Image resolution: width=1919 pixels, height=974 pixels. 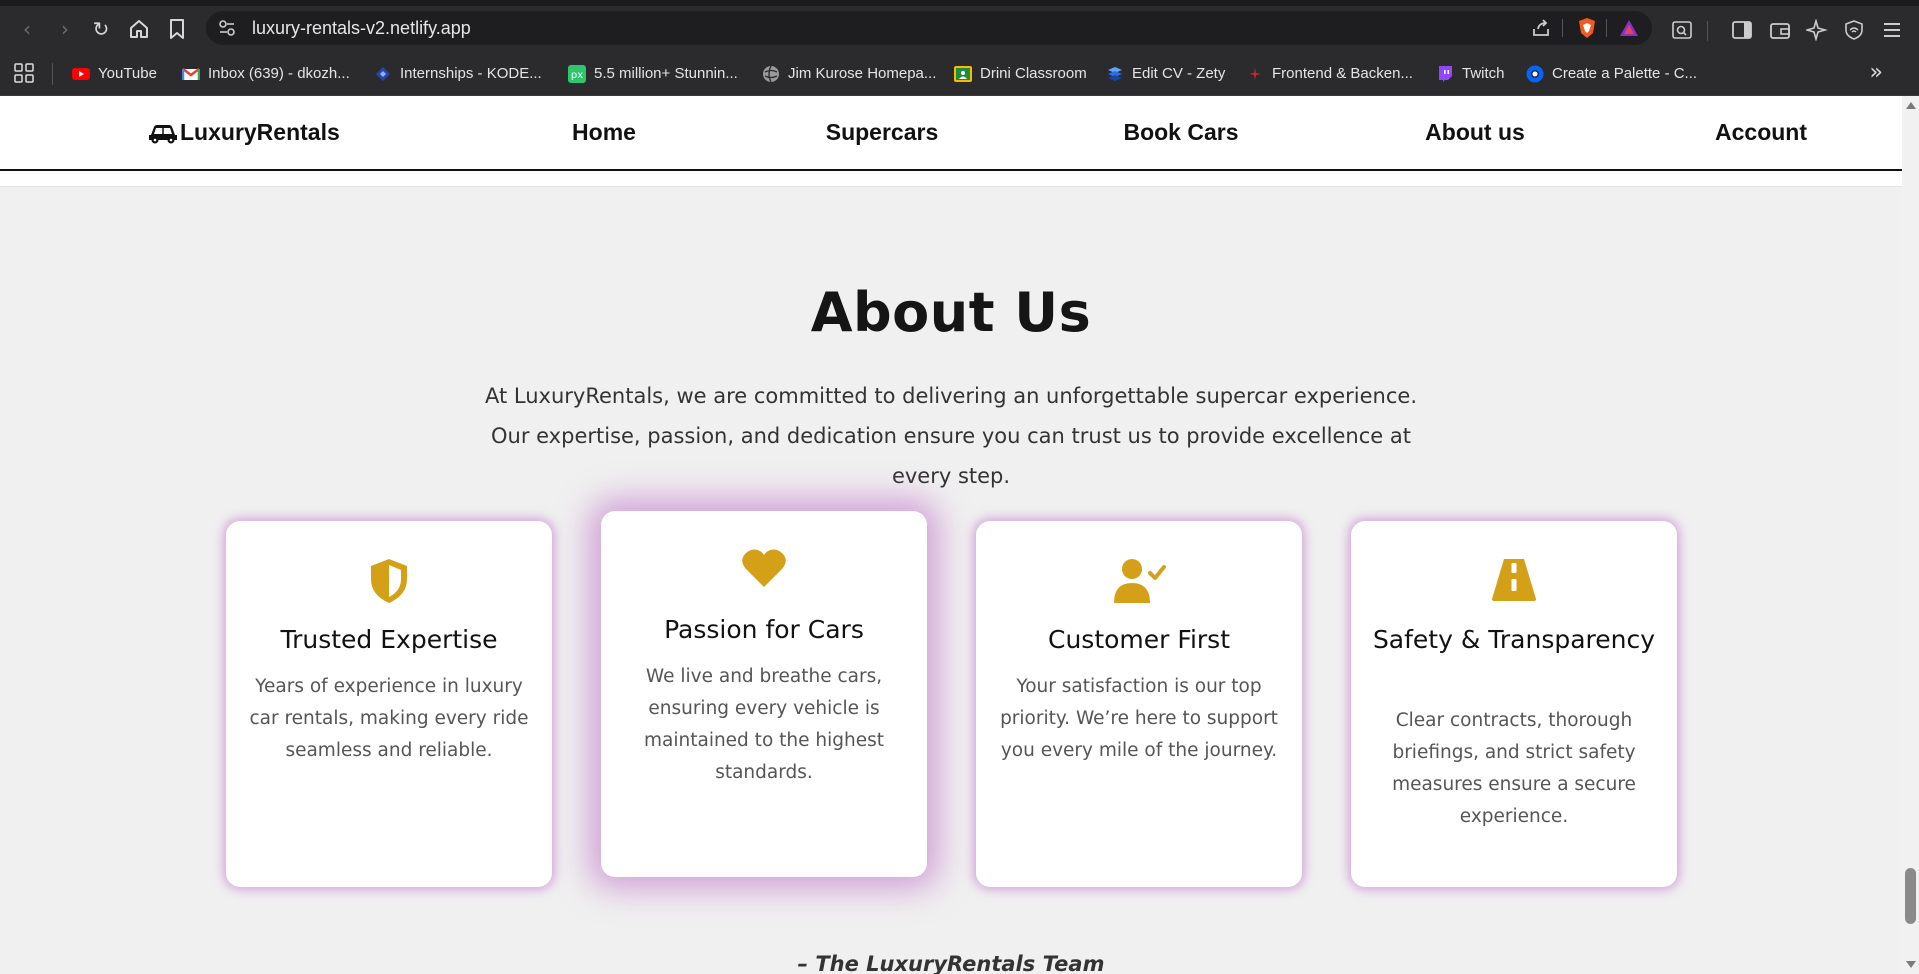 What do you see at coordinates (1742, 30) in the screenshot?
I see `sidebar-icon` at bounding box center [1742, 30].